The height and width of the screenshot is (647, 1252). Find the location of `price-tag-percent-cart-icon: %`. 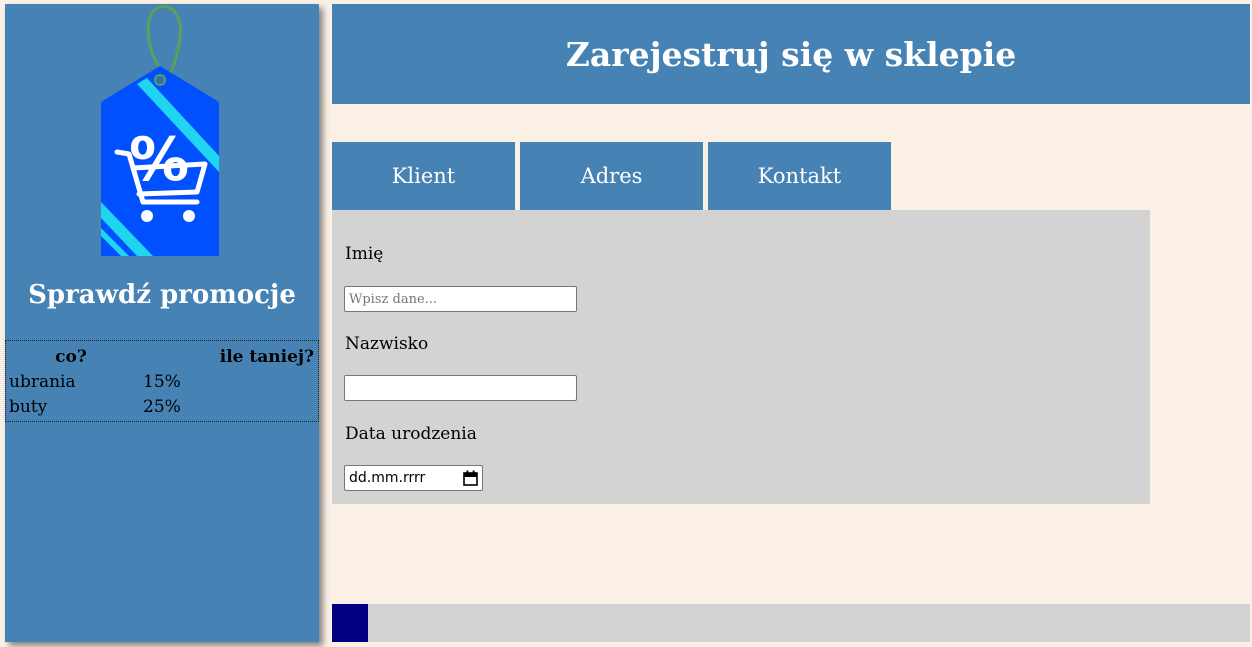

price-tag-percent-cart-icon: % is located at coordinates (160, 130).